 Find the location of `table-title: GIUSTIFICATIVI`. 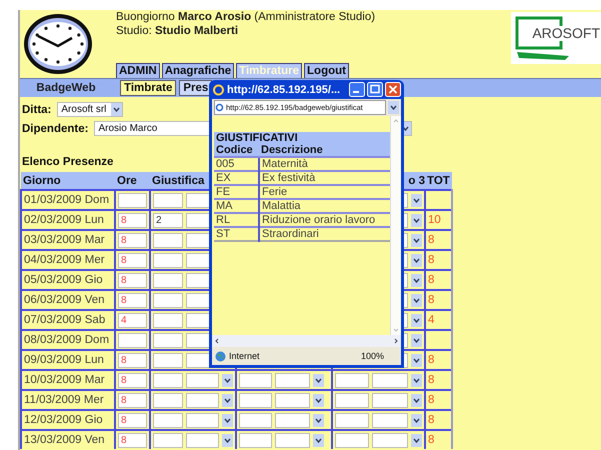

table-title: GIUSTIFICATIVI is located at coordinates (302, 138).